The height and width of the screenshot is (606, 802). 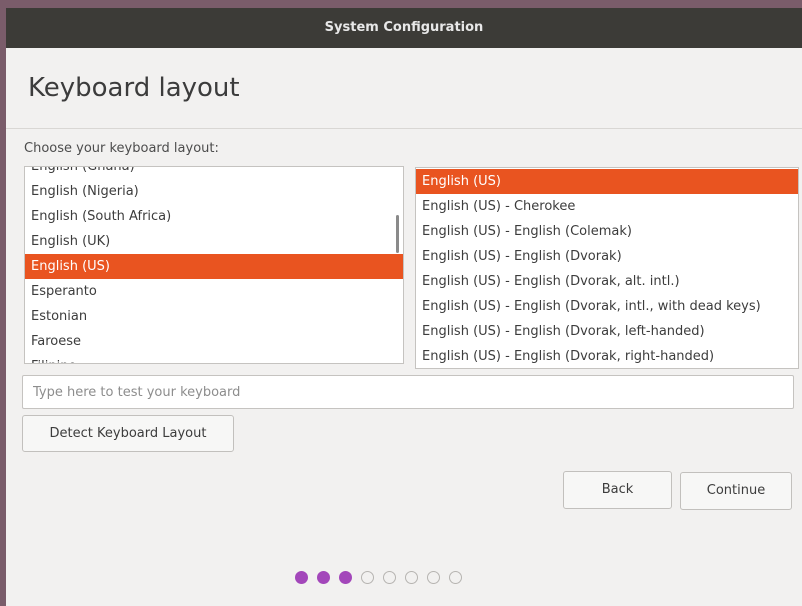 What do you see at coordinates (214, 191) in the screenshot?
I see `layout-list-item: English (Nigeria)` at bounding box center [214, 191].